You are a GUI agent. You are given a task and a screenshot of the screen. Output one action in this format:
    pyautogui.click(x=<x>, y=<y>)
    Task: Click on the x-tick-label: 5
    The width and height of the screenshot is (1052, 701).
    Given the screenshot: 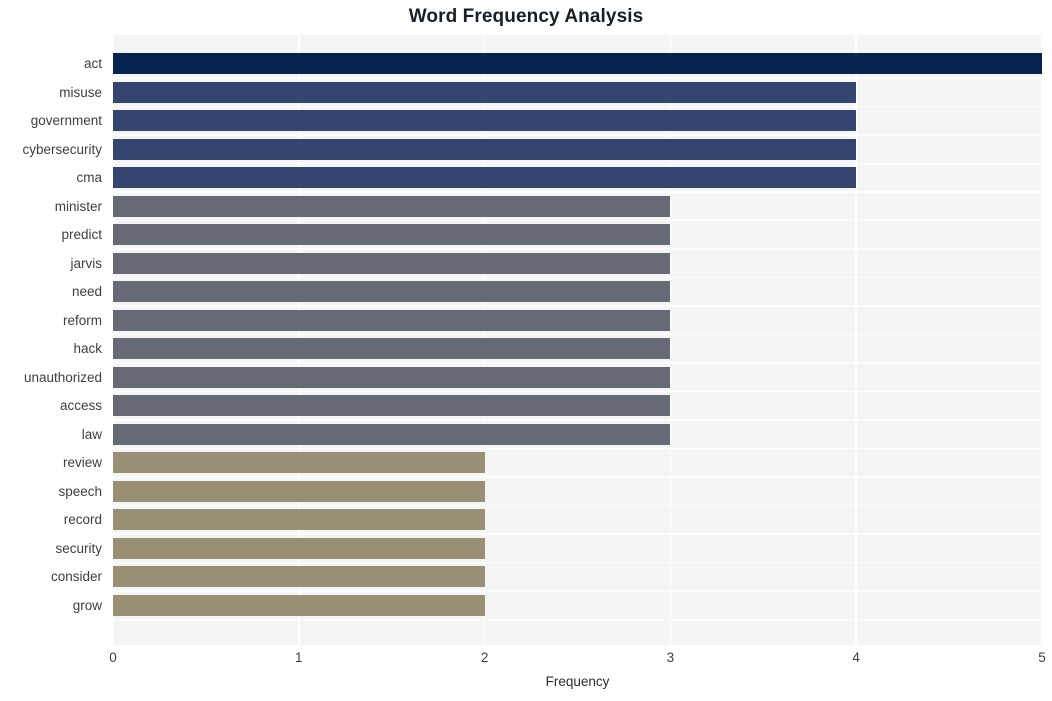 What is the action you would take?
    pyautogui.click(x=1042, y=657)
    